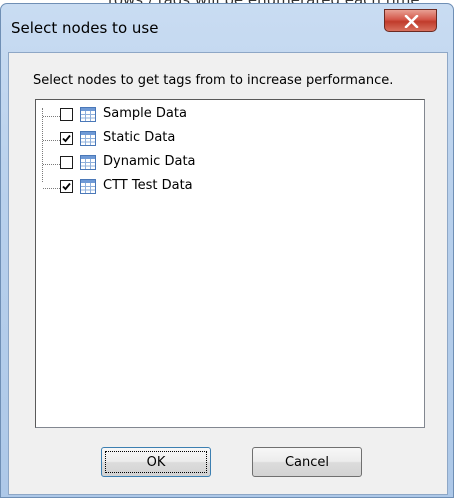 The width and height of the screenshot is (454, 498). I want to click on ok-button: OK, so click(156, 462).